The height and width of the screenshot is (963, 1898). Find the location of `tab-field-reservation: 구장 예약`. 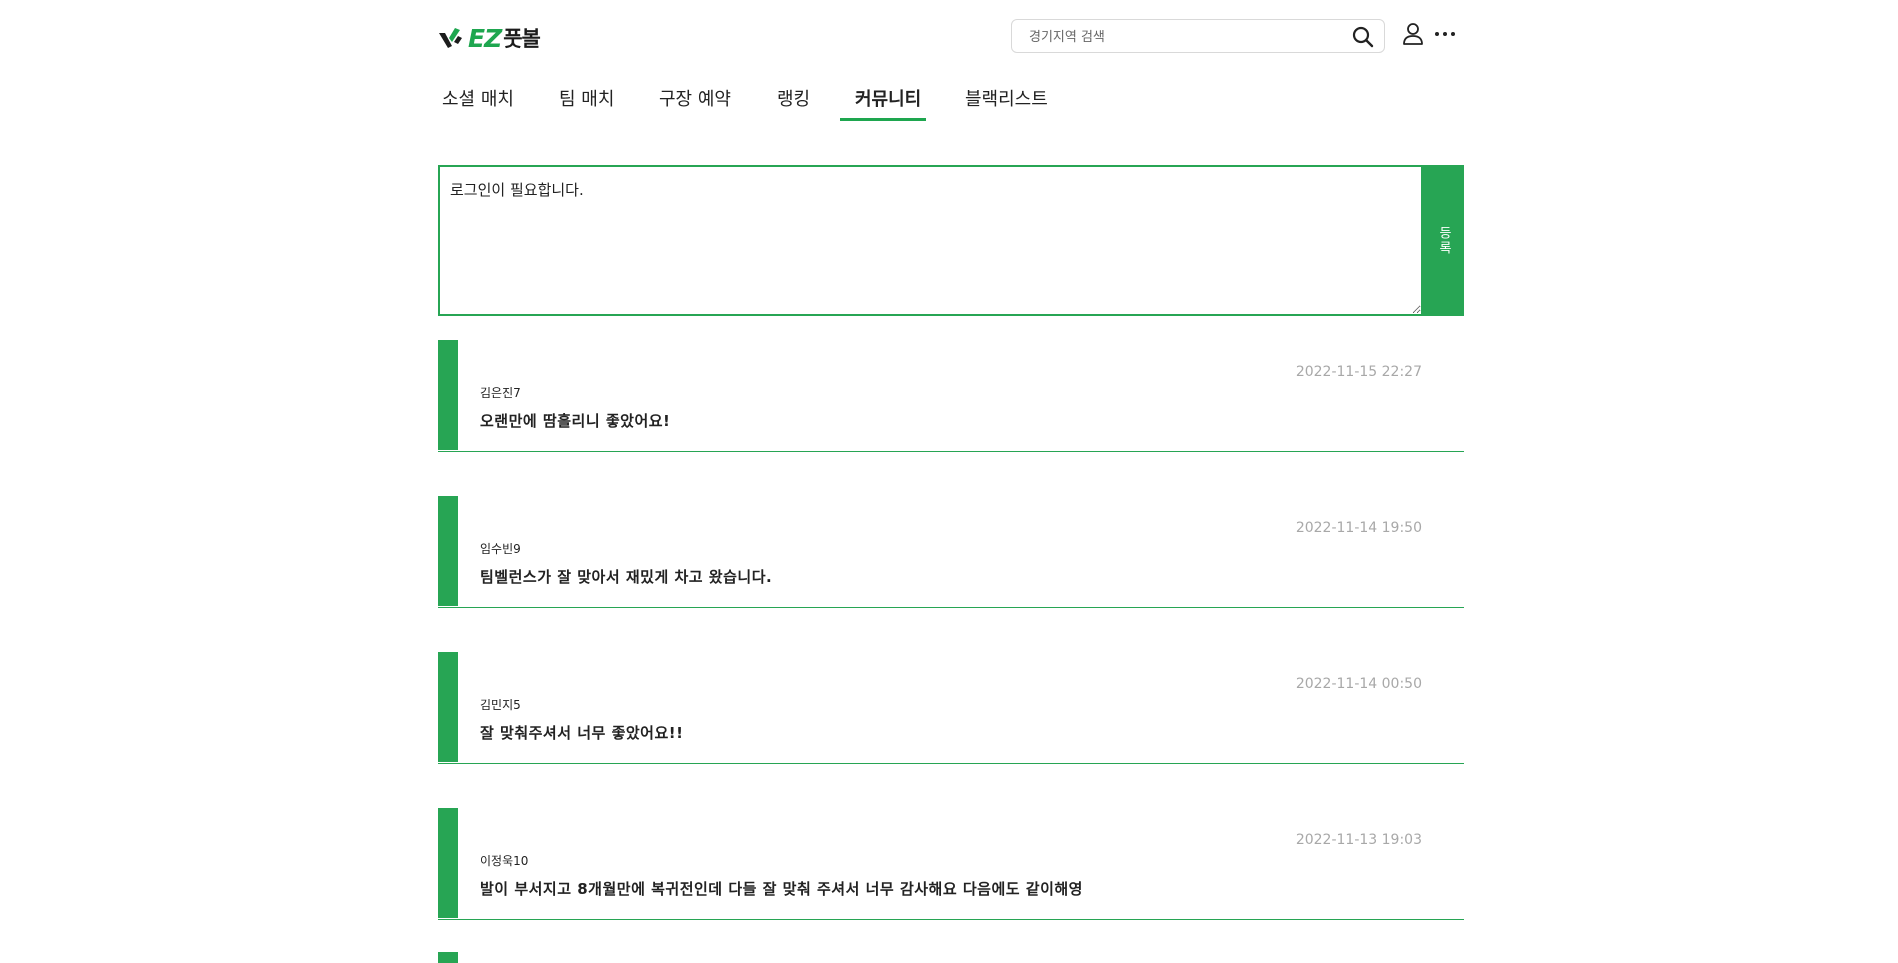

tab-field-reservation: 구장 예약 is located at coordinates (695, 100).